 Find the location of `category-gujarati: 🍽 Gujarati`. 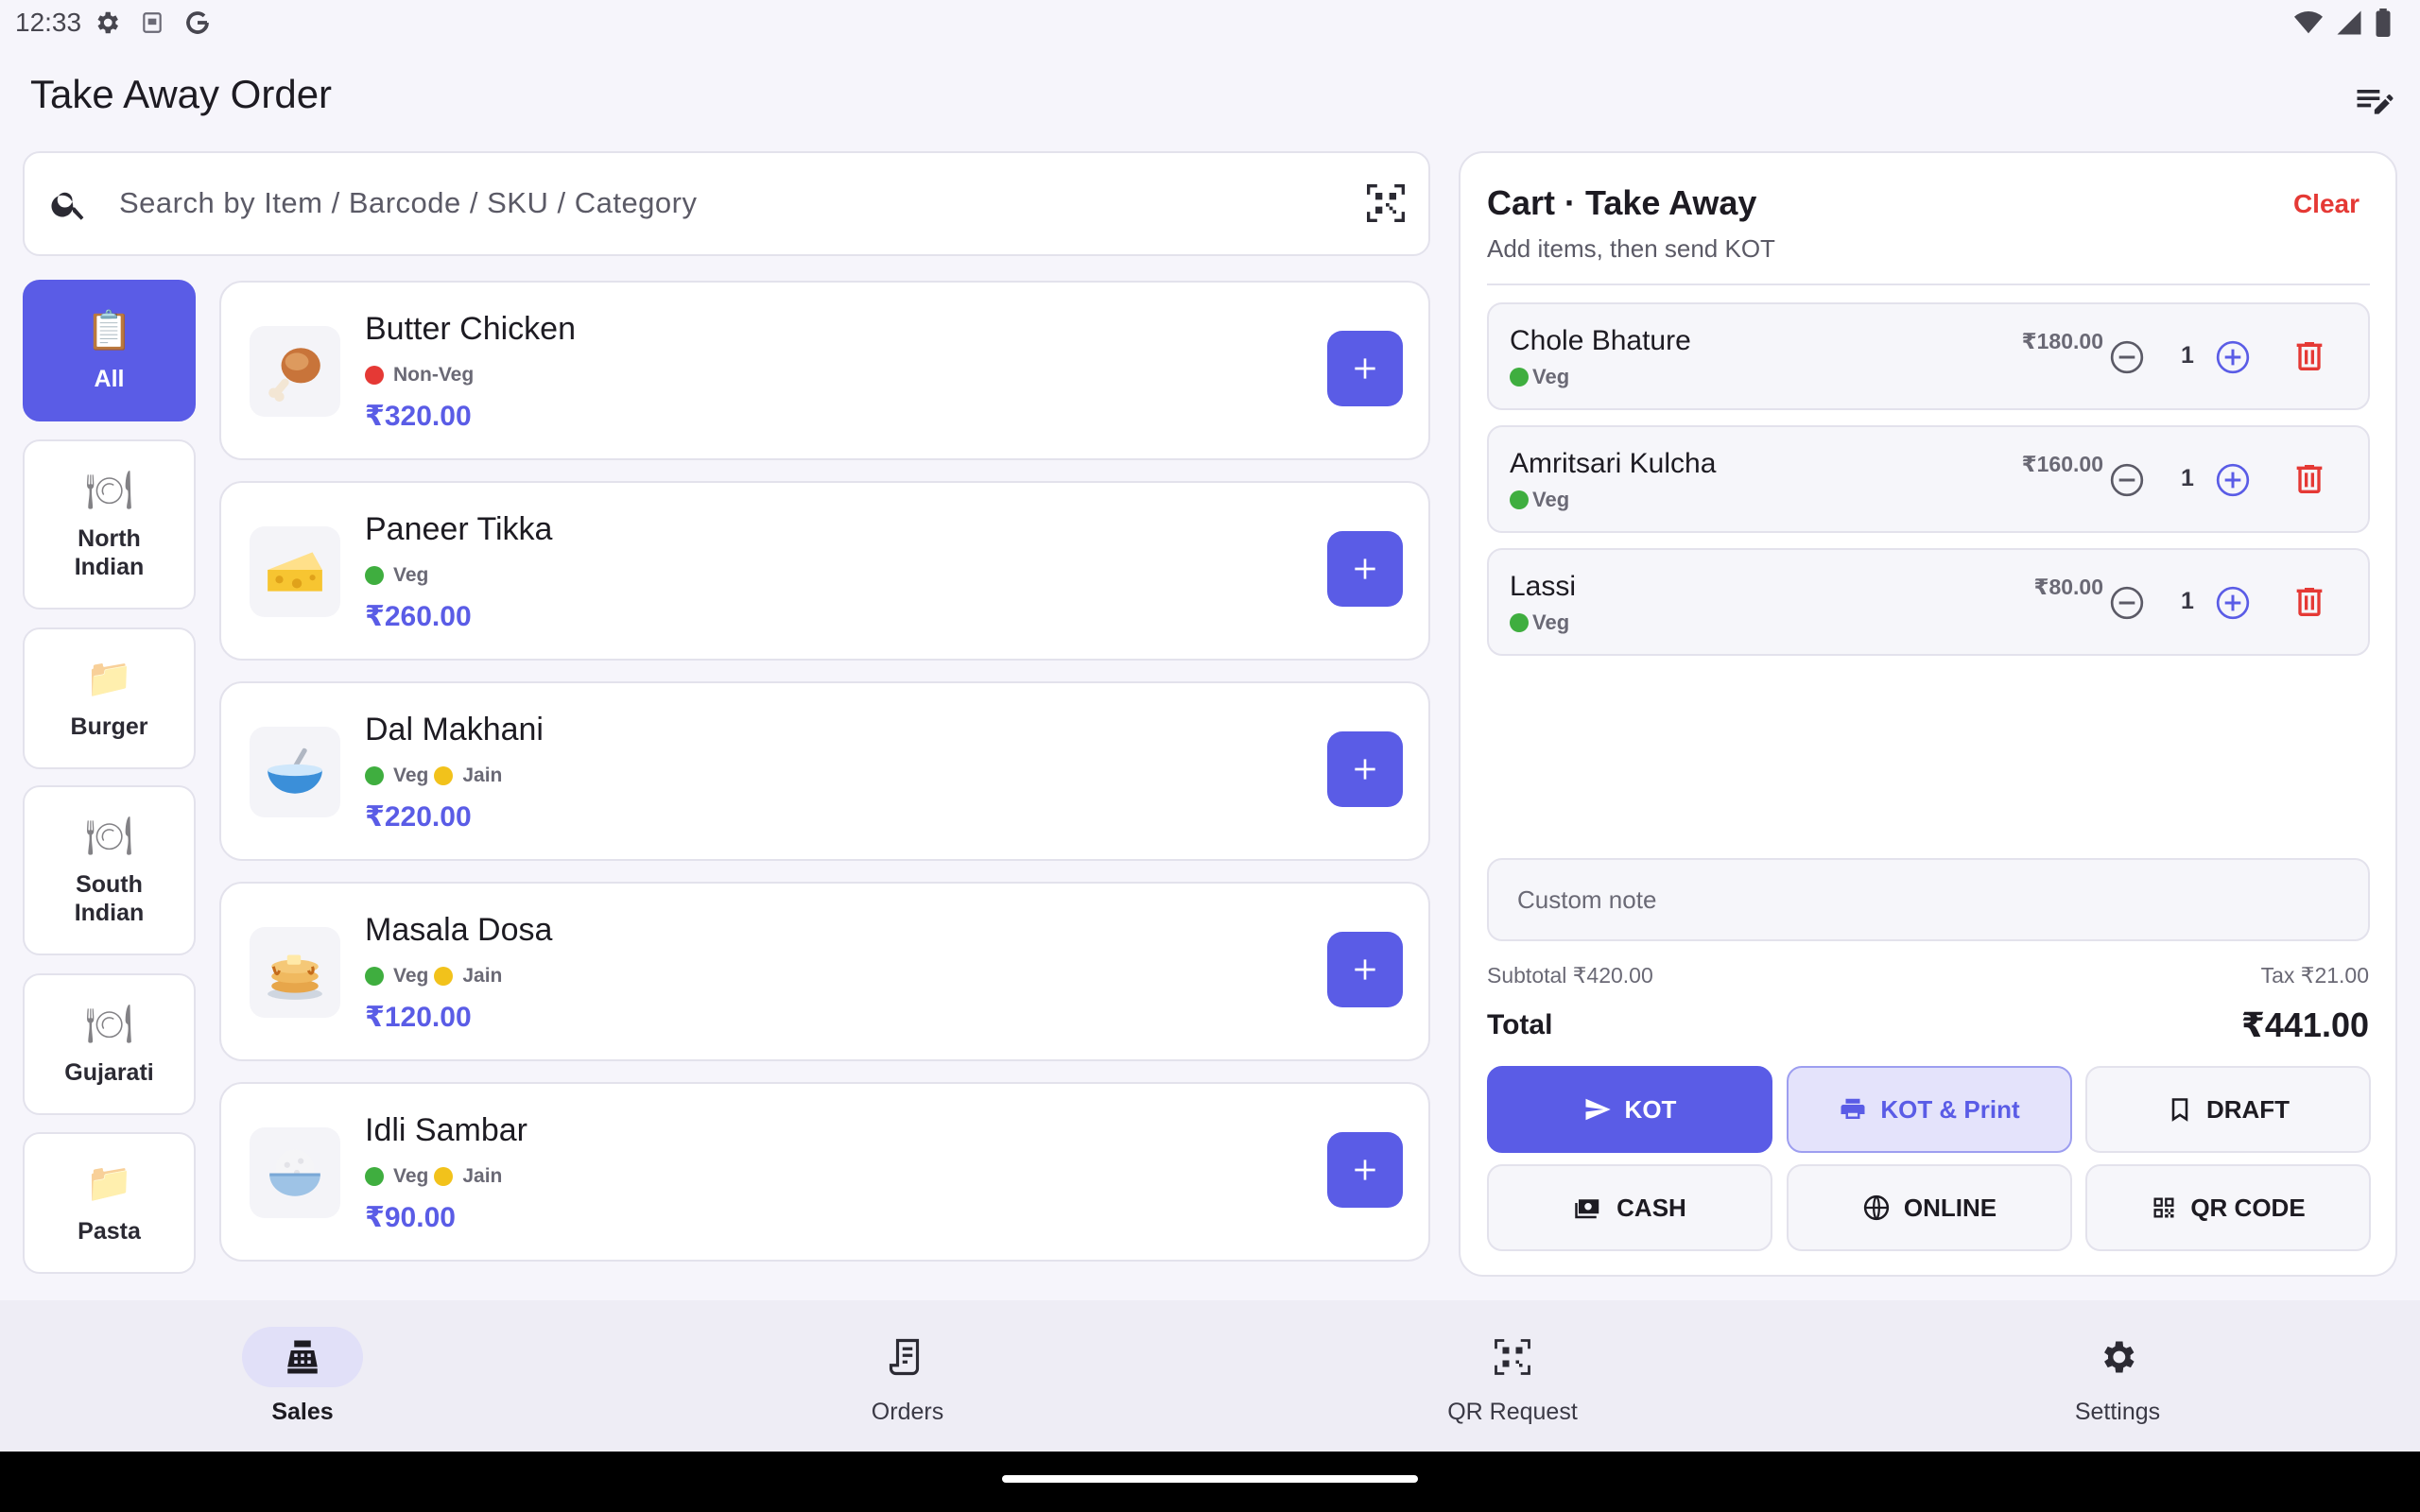

category-gujarati: 🍽 Gujarati is located at coordinates (109, 1044).